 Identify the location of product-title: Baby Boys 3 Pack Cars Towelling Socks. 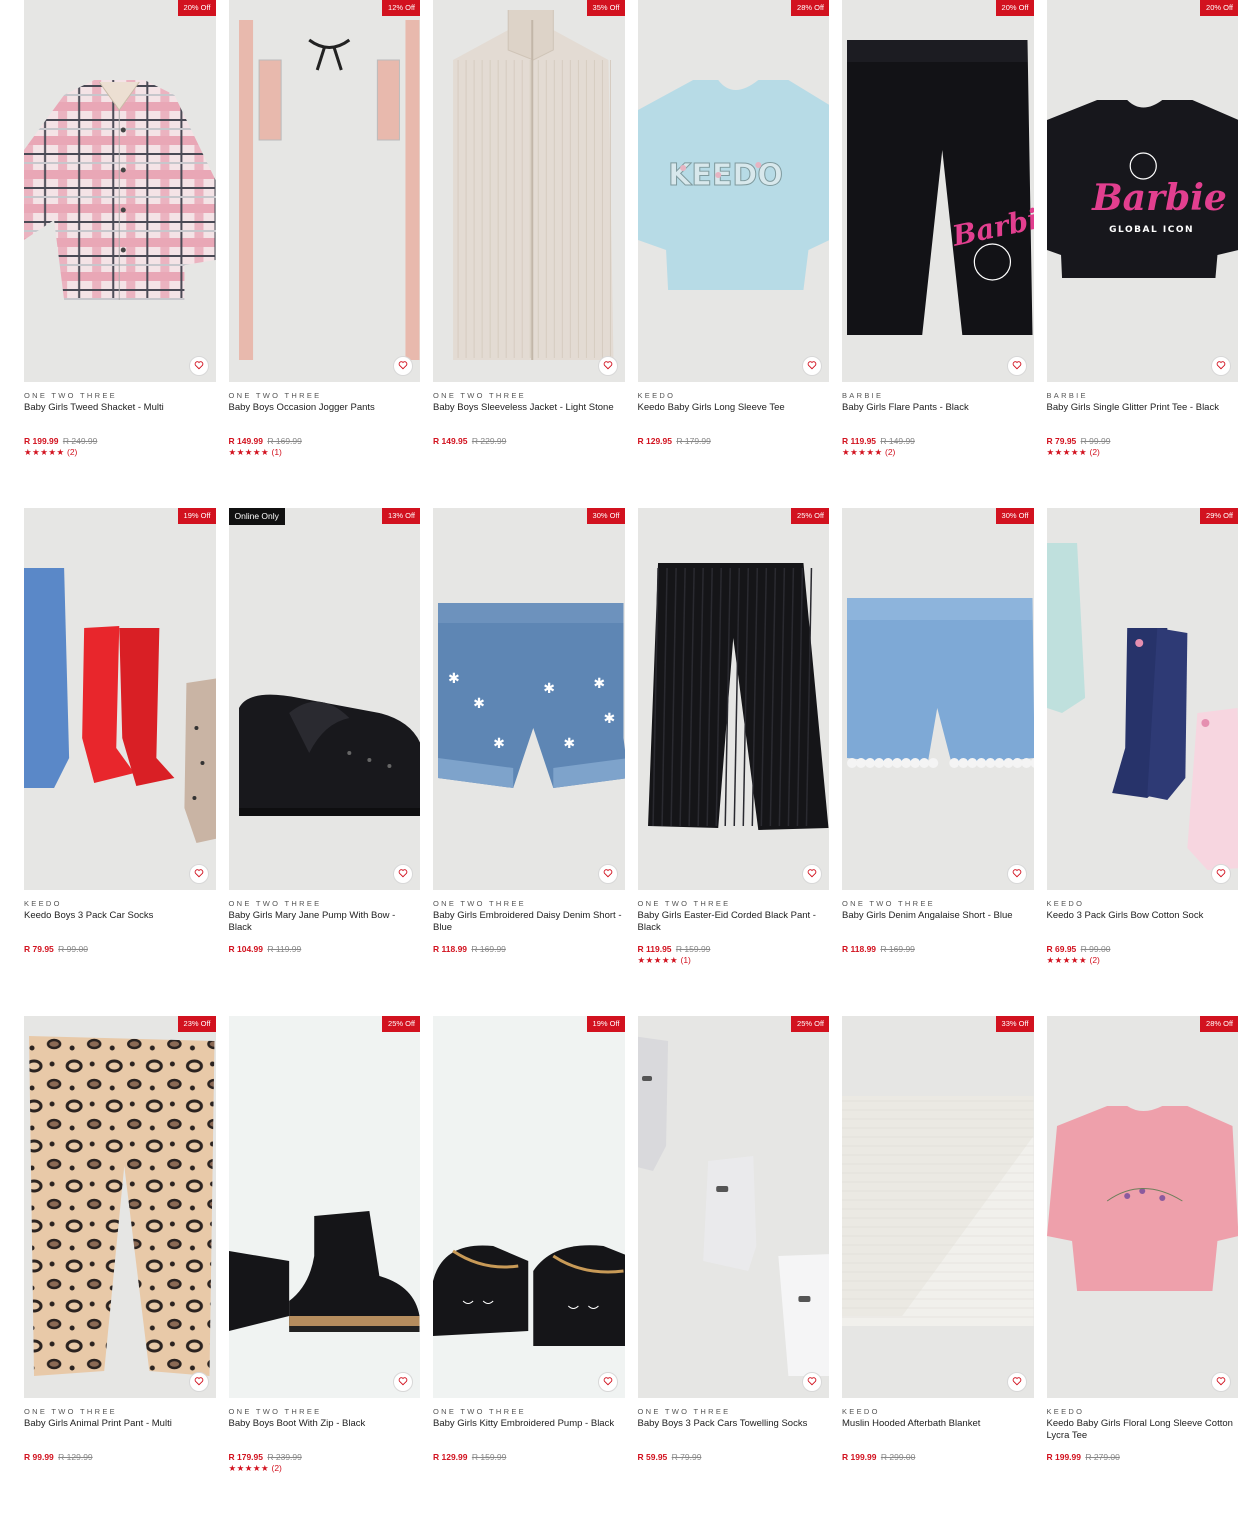
(734, 1435).